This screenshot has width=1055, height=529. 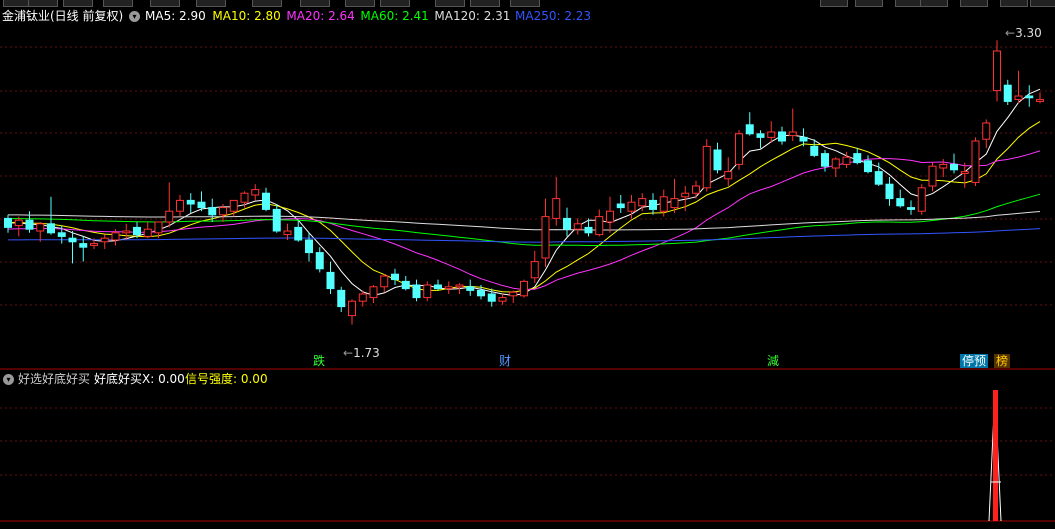 What do you see at coordinates (54, 379) in the screenshot?
I see `indicator-name: 好选好底好买` at bounding box center [54, 379].